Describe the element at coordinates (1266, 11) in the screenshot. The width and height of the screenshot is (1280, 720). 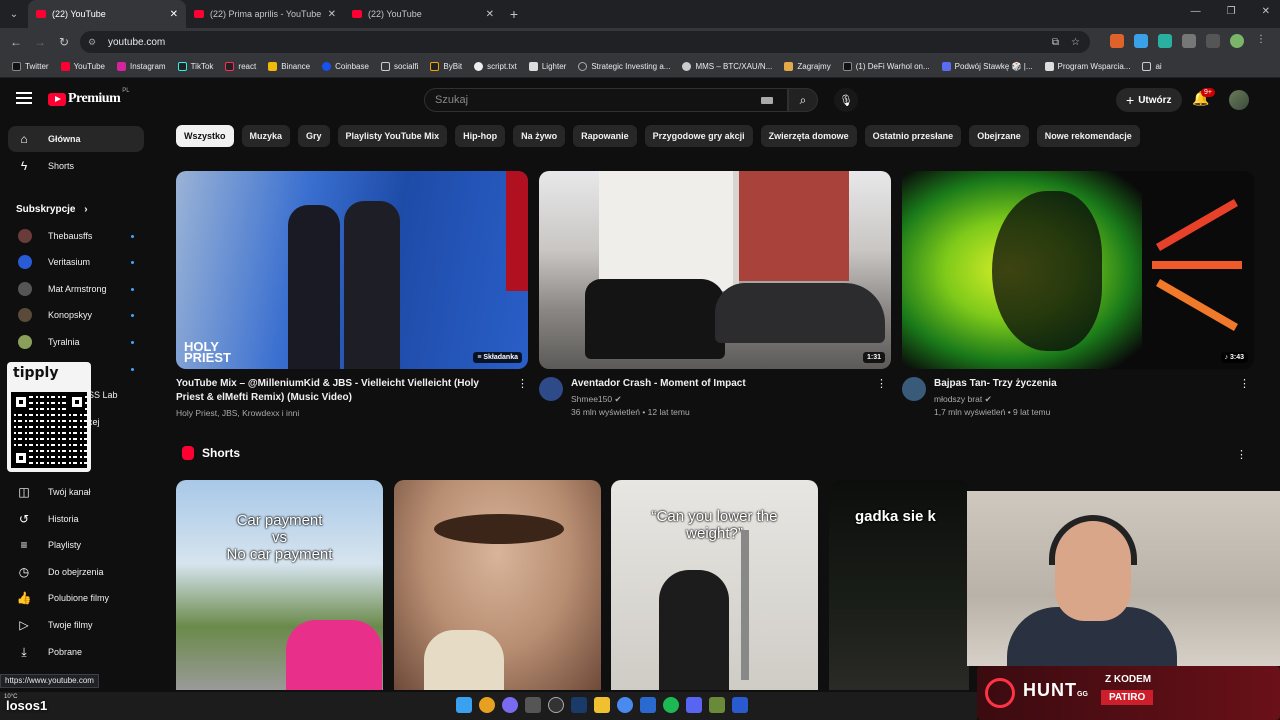
I see `close-window-icon: ✕` at that location.